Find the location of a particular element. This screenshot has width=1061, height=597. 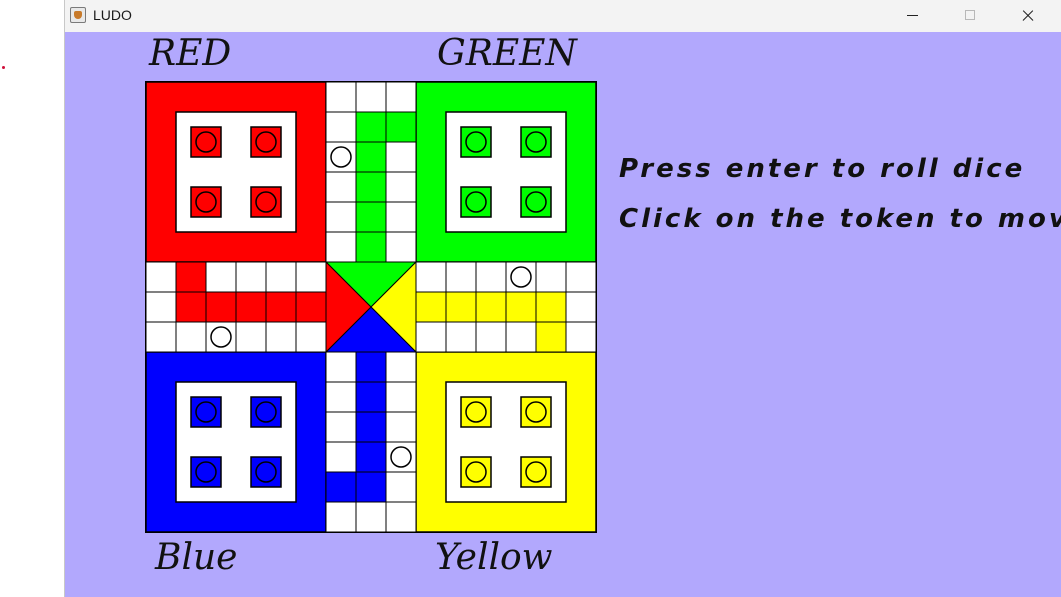

stray-dot is located at coordinates (3, 67).